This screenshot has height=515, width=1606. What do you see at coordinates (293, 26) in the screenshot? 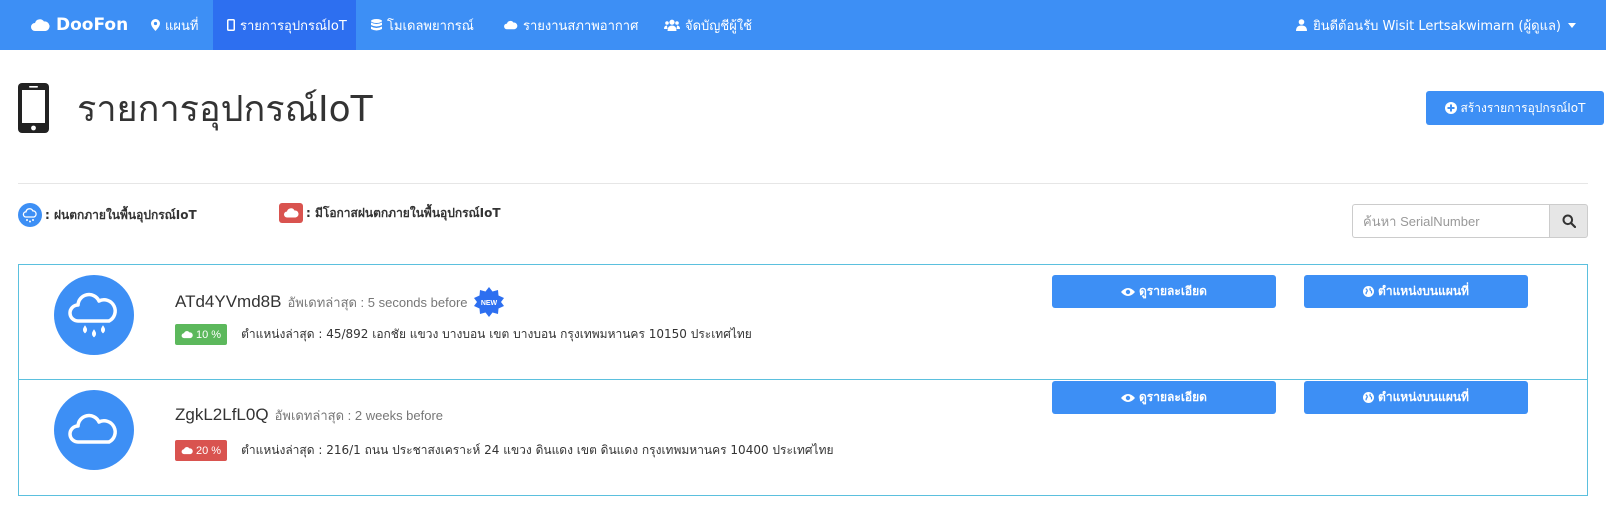
I see `nav-label: รายการอุปกรณ์IoT` at bounding box center [293, 26].